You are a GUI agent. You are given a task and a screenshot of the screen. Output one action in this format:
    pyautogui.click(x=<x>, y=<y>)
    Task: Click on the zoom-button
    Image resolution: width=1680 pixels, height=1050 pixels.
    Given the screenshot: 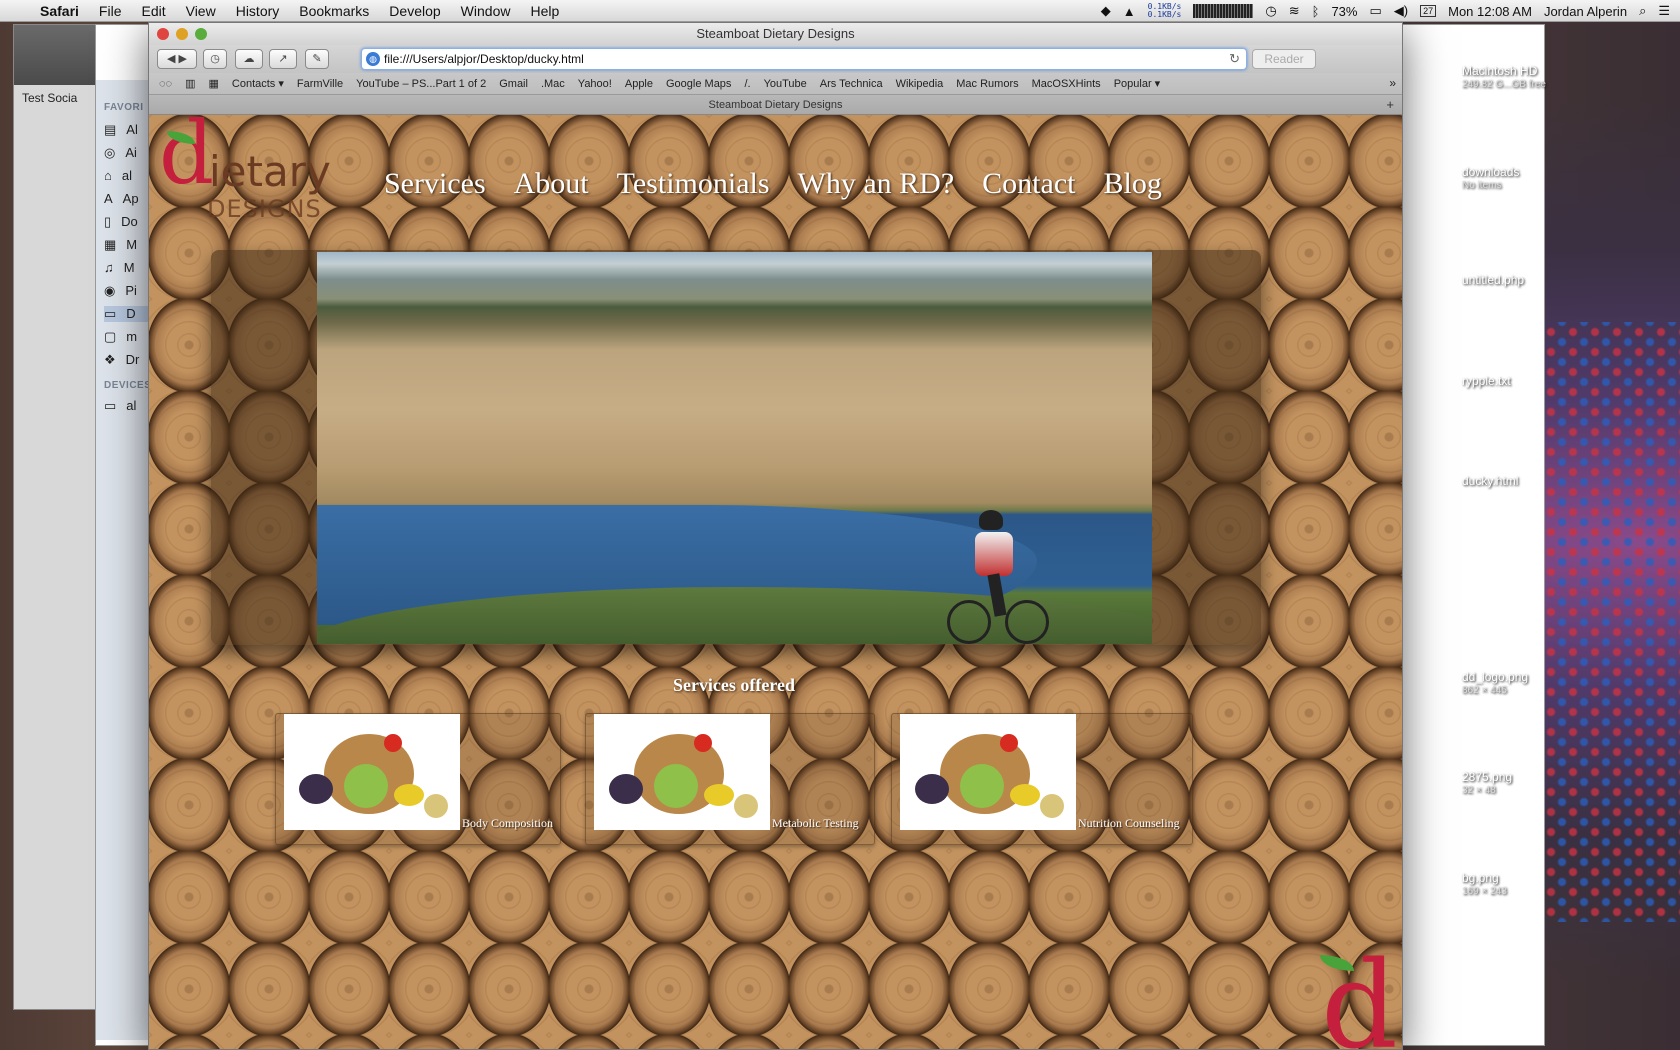 What is the action you would take?
    pyautogui.click(x=201, y=34)
    